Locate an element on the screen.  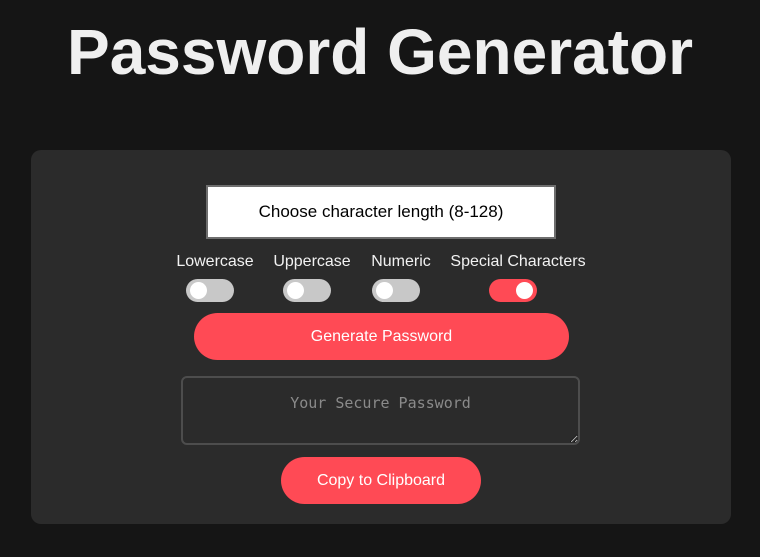
page-title: Password Generator is located at coordinates (380, 52).